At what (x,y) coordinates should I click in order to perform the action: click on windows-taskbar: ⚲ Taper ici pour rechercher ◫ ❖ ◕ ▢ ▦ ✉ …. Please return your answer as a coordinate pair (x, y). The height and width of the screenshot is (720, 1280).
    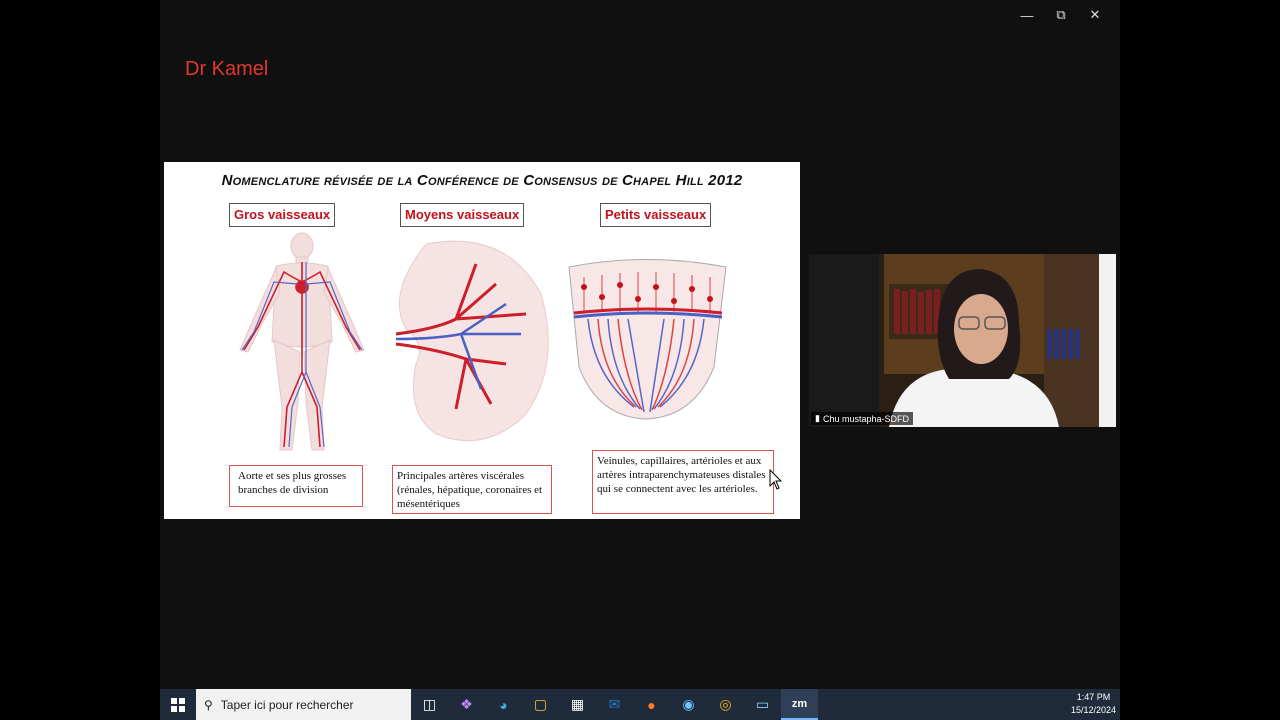
    Looking at the image, I should click on (640, 704).